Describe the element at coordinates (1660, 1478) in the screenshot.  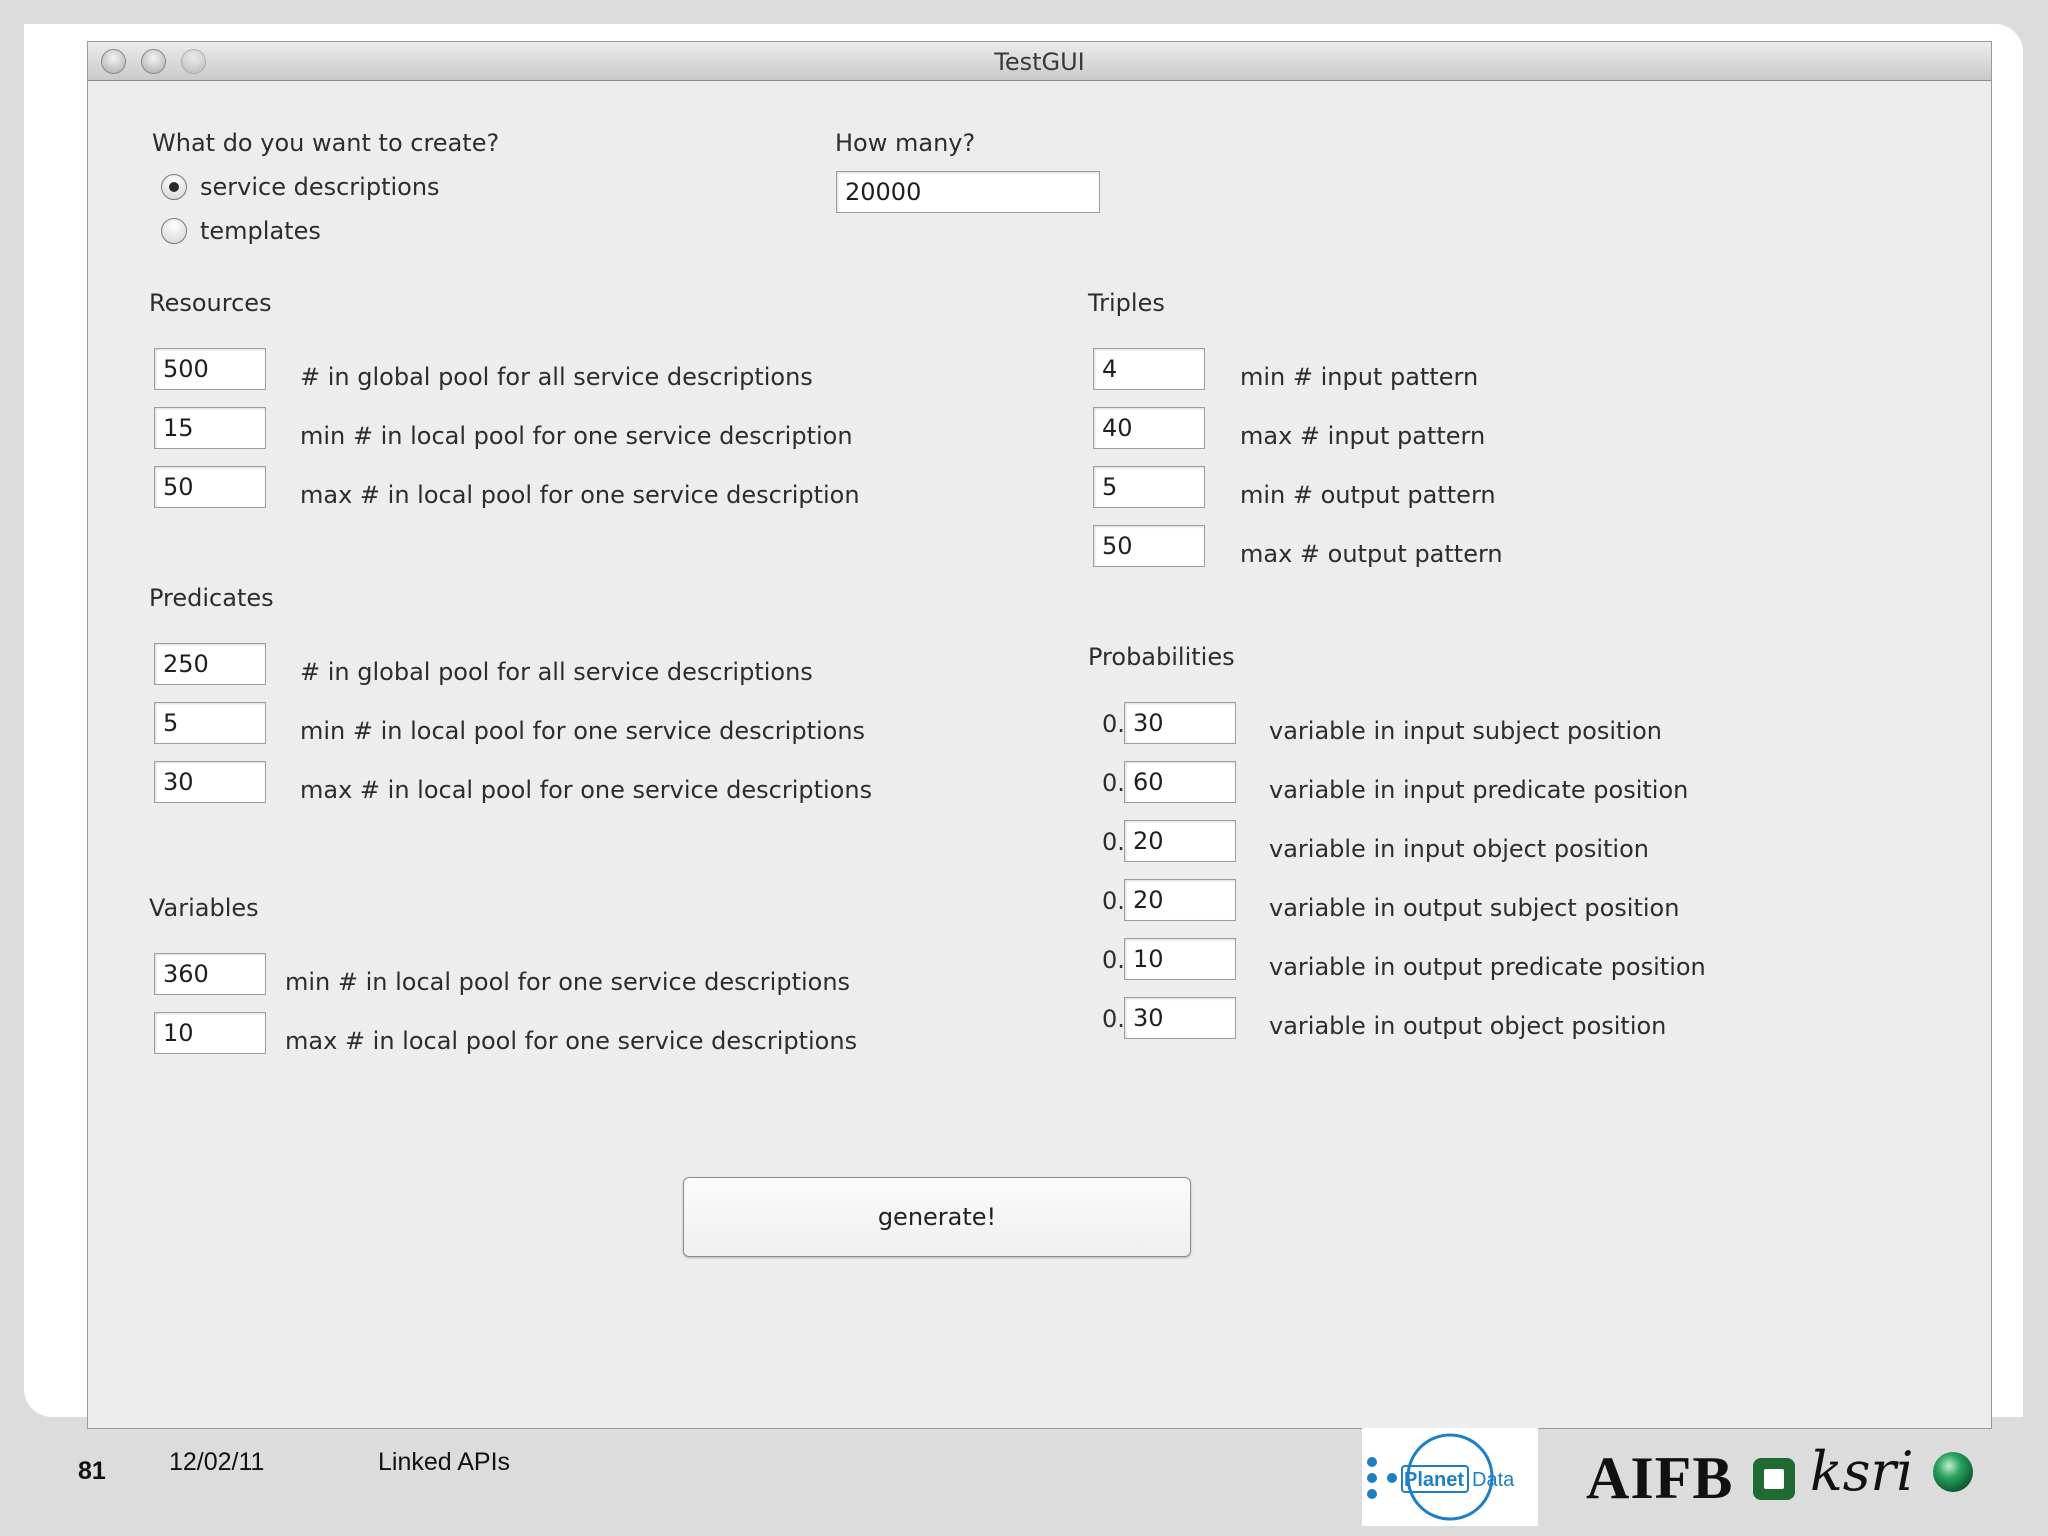
I see `aifb-logo-text: AIFB` at that location.